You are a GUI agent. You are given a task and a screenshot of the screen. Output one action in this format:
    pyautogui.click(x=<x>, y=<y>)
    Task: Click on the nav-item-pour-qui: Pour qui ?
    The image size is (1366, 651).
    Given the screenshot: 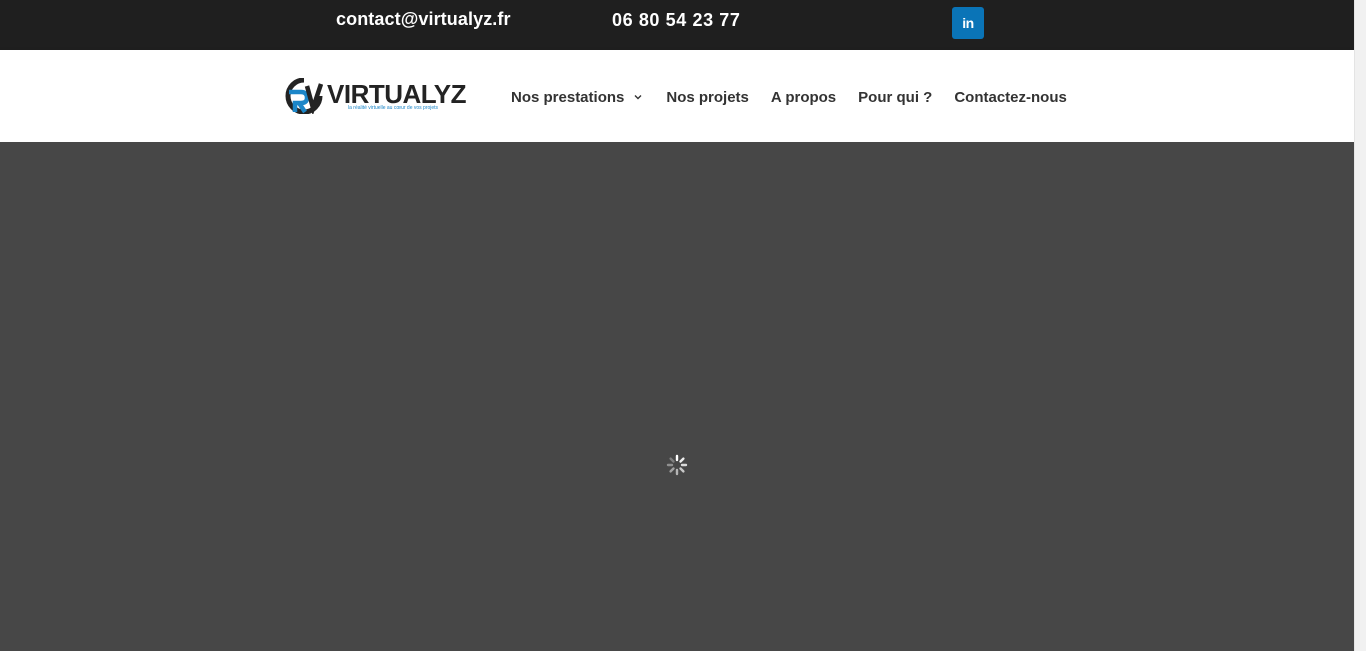 What is the action you would take?
    pyautogui.click(x=895, y=97)
    